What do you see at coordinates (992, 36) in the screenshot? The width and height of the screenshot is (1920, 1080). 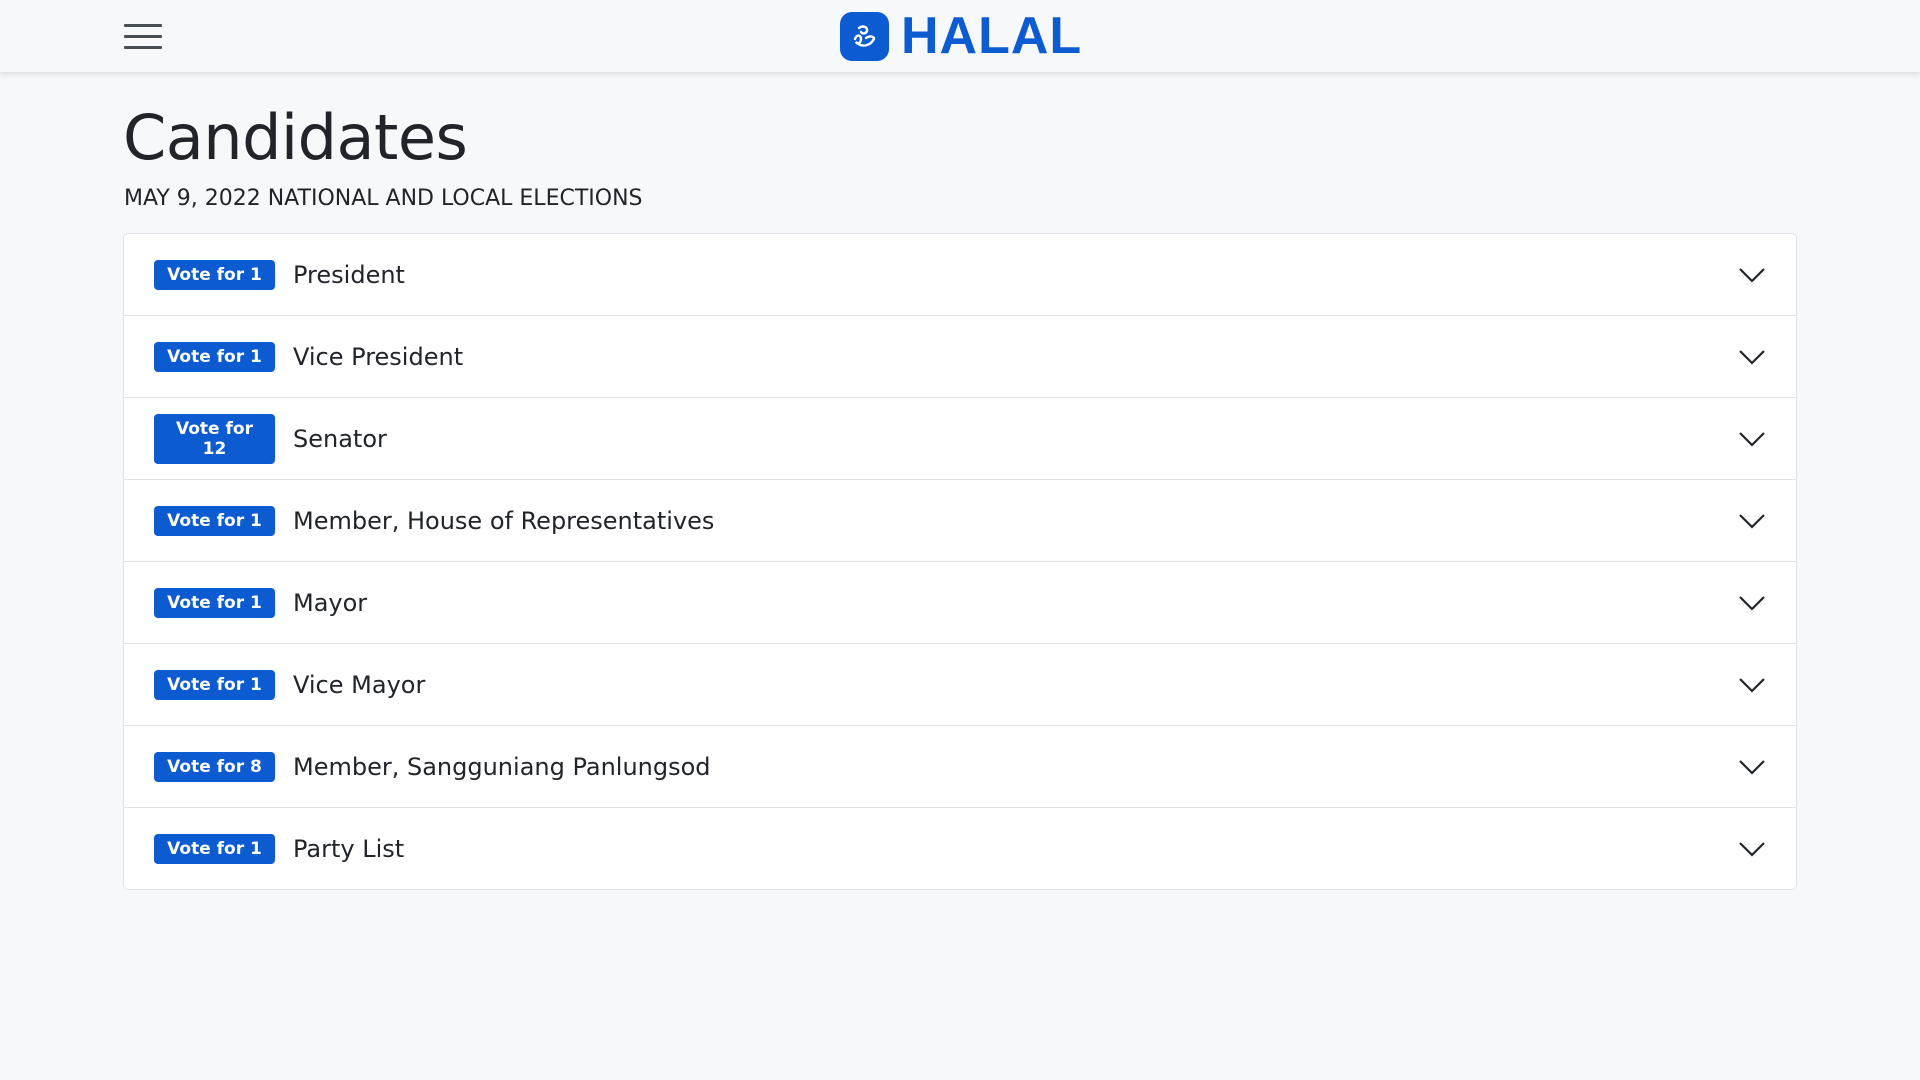 I see `brand-name: HALAL` at bounding box center [992, 36].